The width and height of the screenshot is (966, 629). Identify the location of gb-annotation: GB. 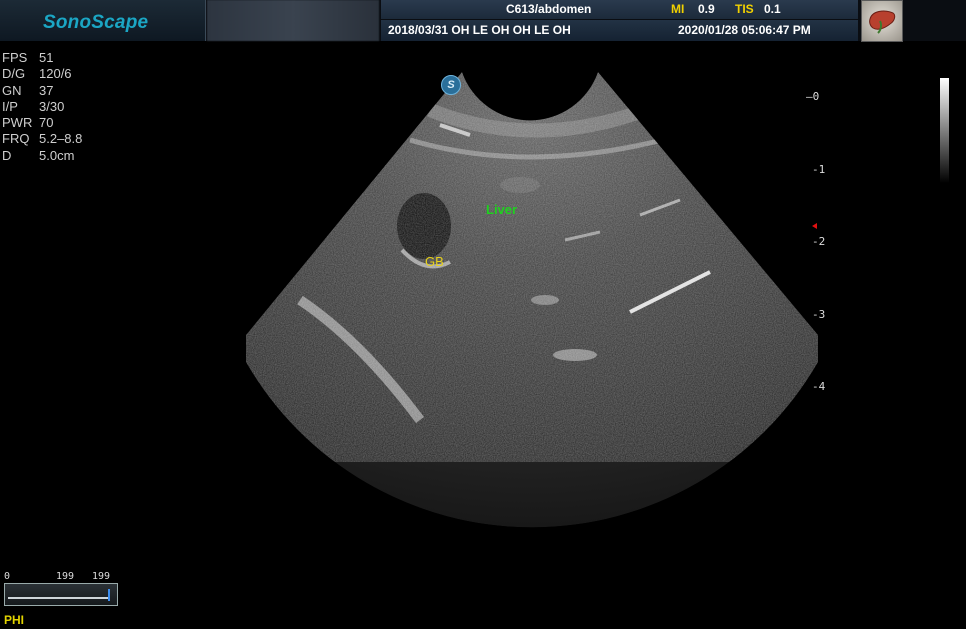
(434, 261).